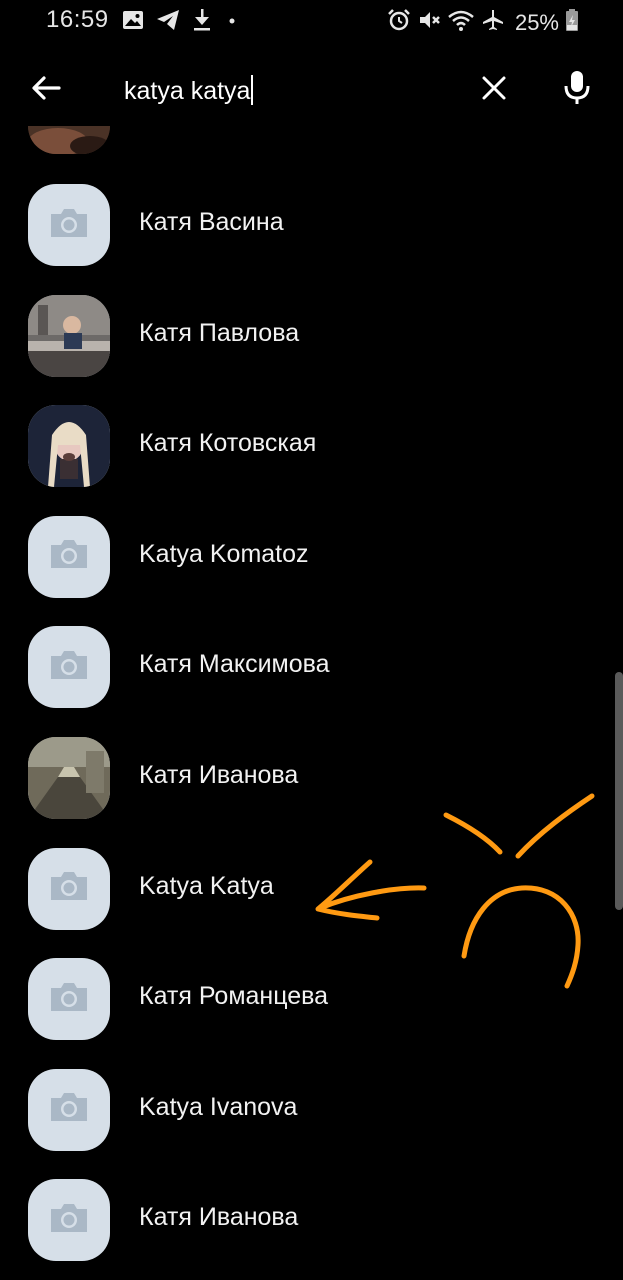  I want to click on dot-icon, so click(232, 22).